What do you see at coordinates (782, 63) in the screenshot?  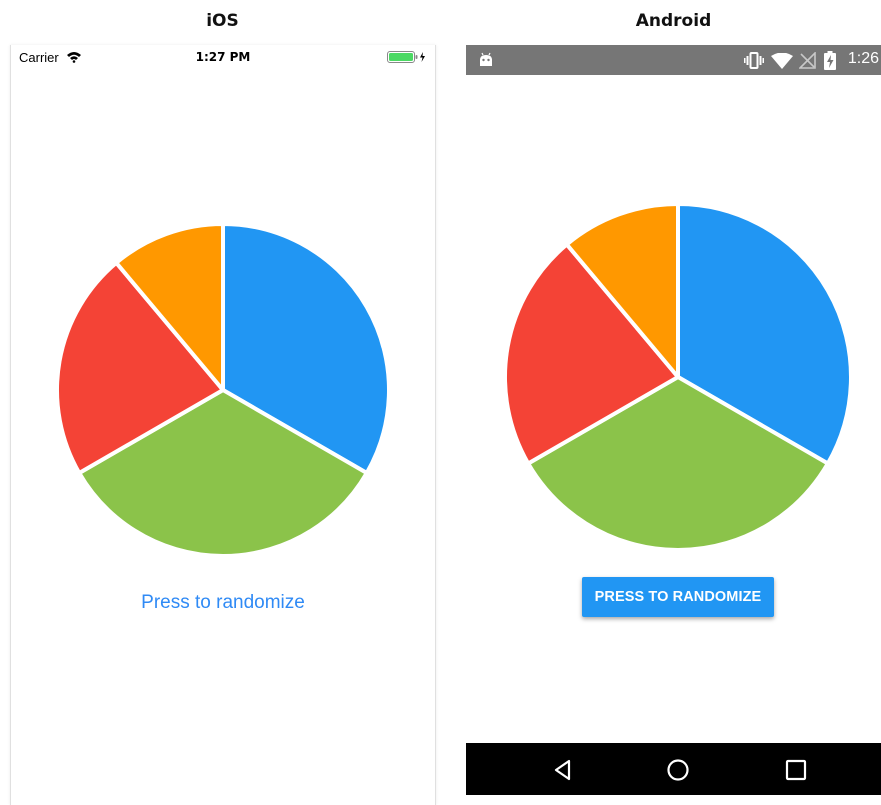 I see `wifi-icon` at bounding box center [782, 63].